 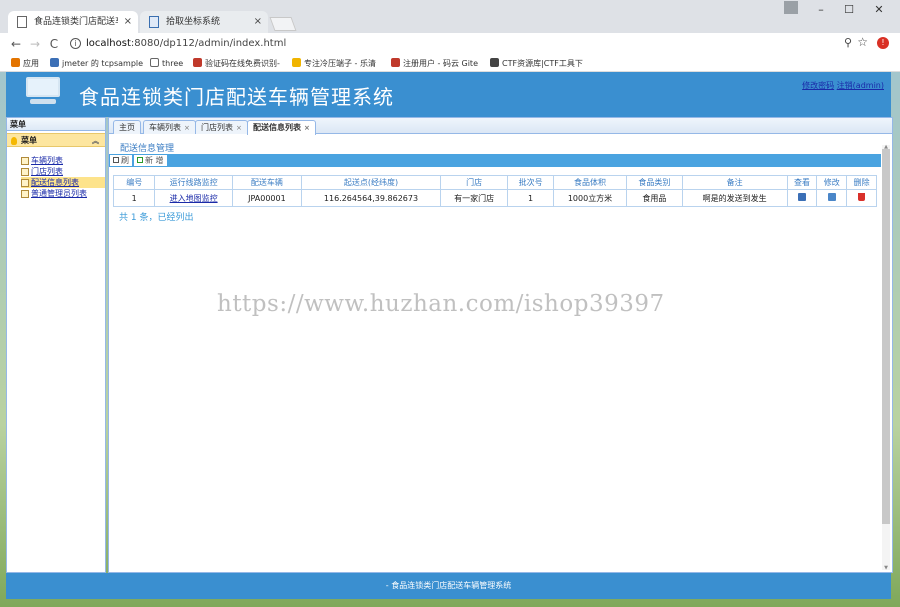 What do you see at coordinates (121, 160) in the screenshot?
I see `refresh-button: 刷` at bounding box center [121, 160].